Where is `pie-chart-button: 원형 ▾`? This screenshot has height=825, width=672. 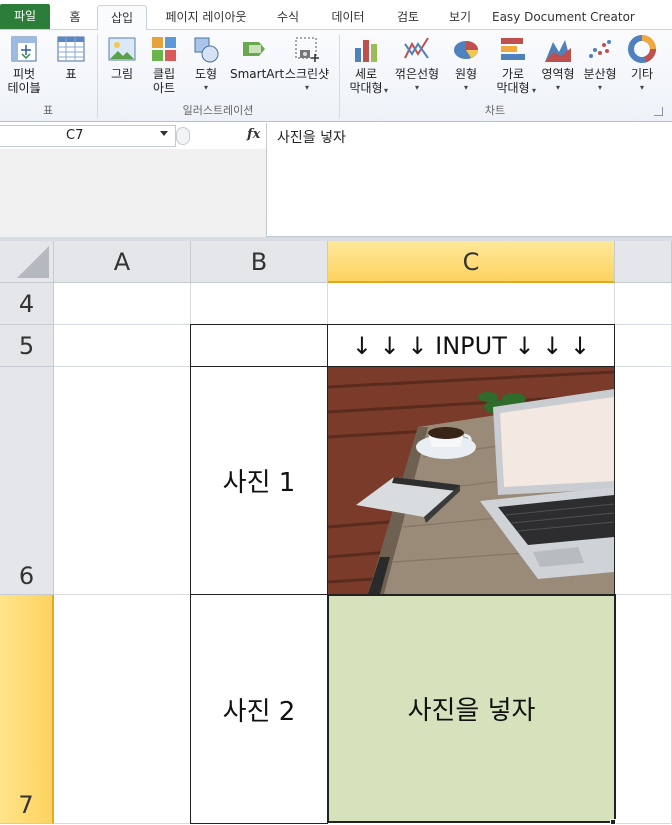 pie-chart-button: 원형 ▾ is located at coordinates (466, 64).